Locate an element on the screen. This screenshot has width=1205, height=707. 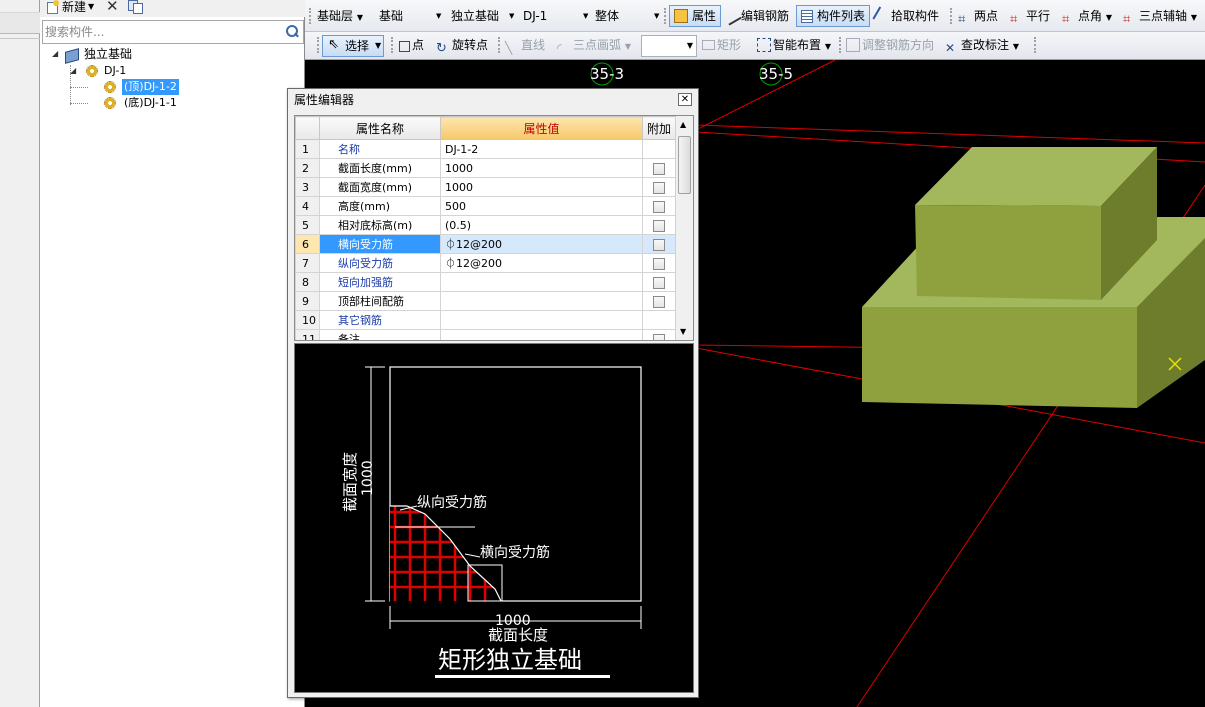
adjust-rebar-direction-button: 调整钢筋方向 is located at coordinates (890, 46).